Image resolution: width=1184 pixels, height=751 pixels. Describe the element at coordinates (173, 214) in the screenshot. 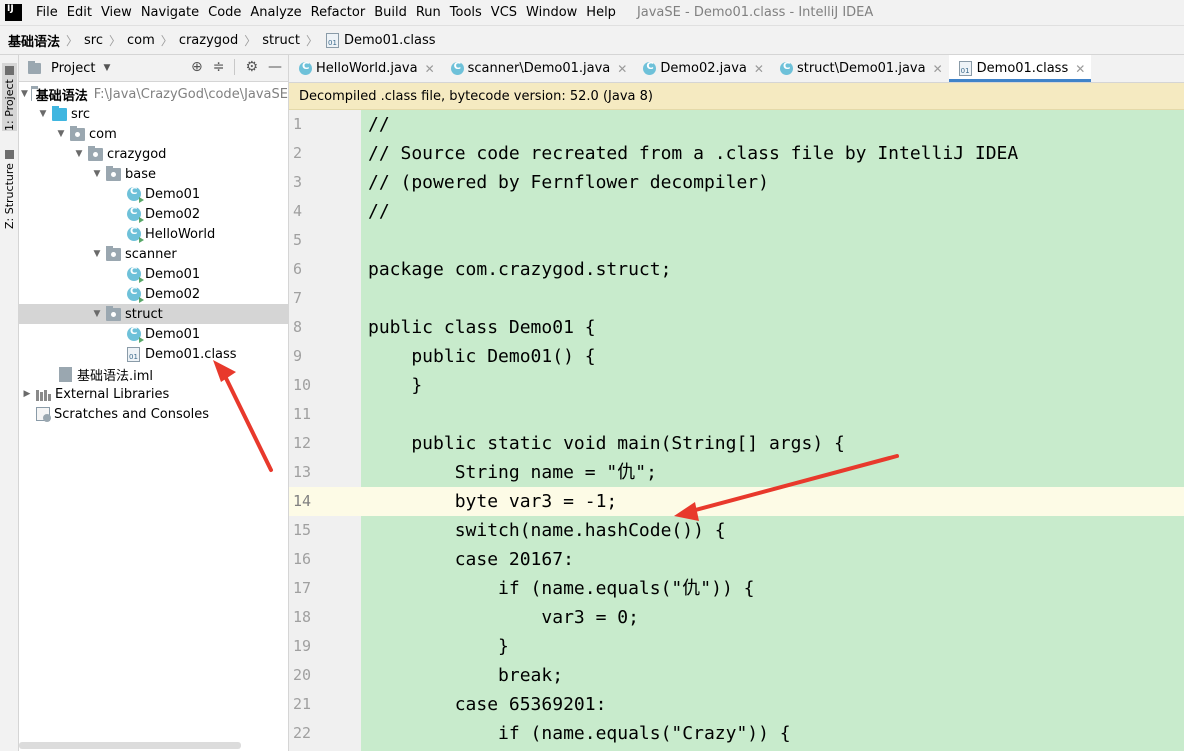

I see `tree-label: Demo02` at that location.